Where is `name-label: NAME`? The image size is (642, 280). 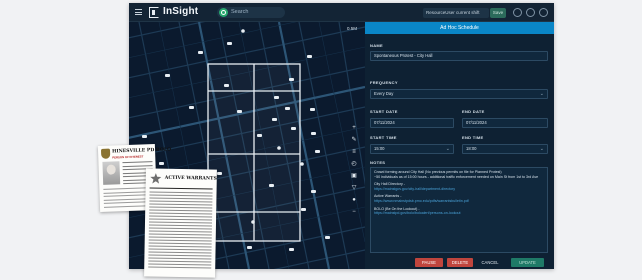
name-label: NAME is located at coordinates (376, 45).